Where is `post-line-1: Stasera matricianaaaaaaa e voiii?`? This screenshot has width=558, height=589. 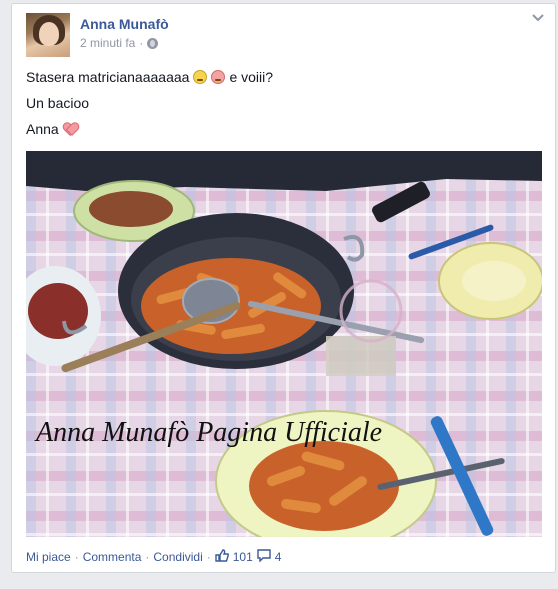
post-line-1: Stasera matricianaaaaaaa e voiii? is located at coordinates (149, 77).